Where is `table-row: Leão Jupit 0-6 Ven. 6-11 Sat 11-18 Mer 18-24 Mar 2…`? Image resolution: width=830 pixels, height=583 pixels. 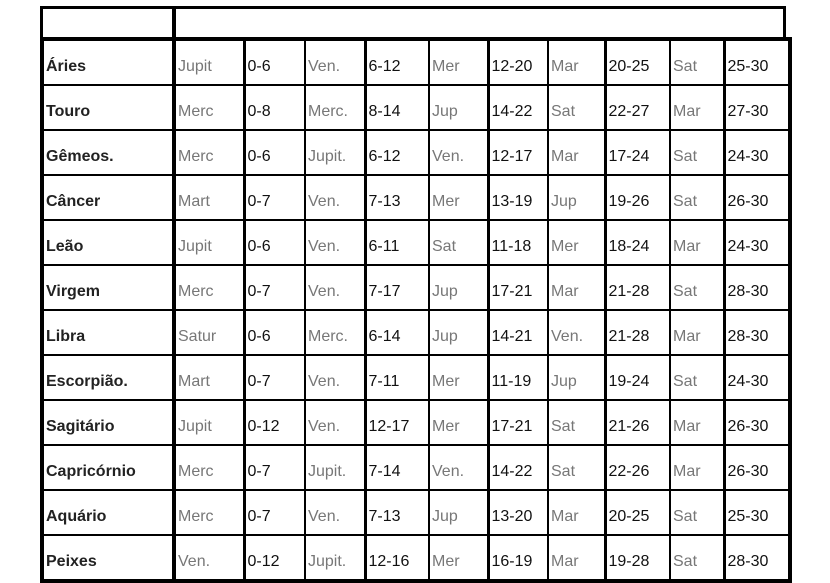
table-row: Leão Jupit 0-6 Ven. 6-11 Sat 11-18 Mer 18-24 Mar 2… is located at coordinates (416, 242).